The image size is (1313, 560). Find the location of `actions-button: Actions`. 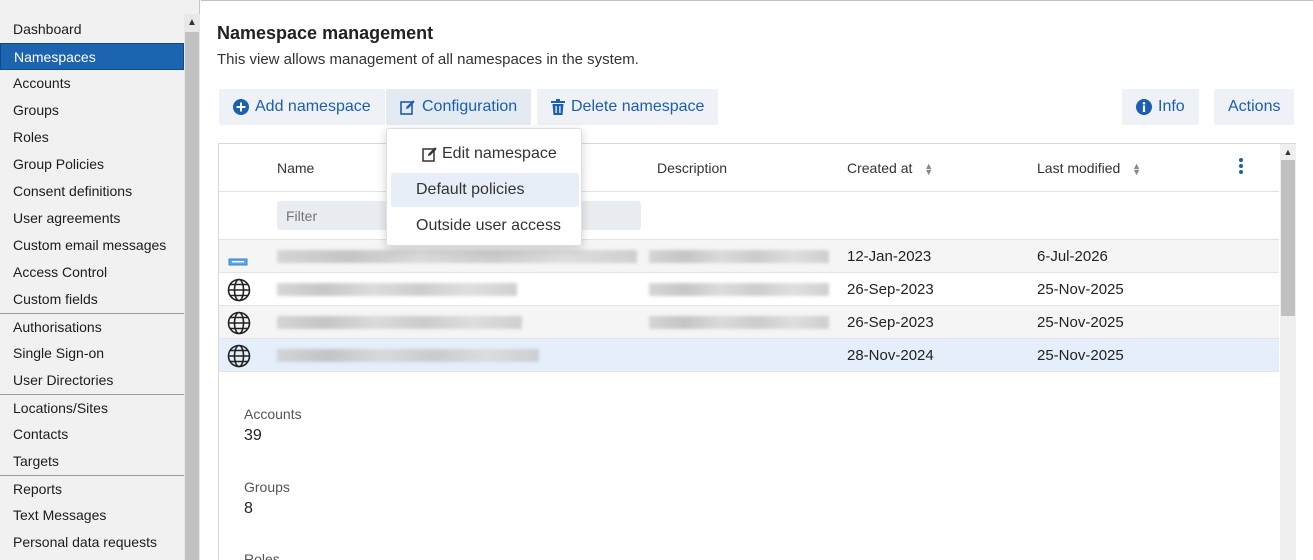

actions-button: Actions is located at coordinates (1254, 107).